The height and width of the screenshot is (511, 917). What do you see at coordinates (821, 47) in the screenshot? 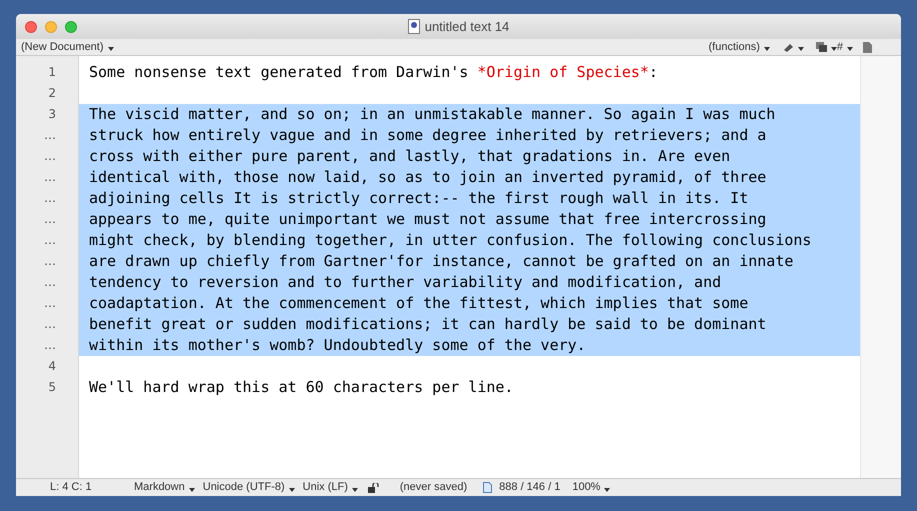
I see `stack-icon` at bounding box center [821, 47].